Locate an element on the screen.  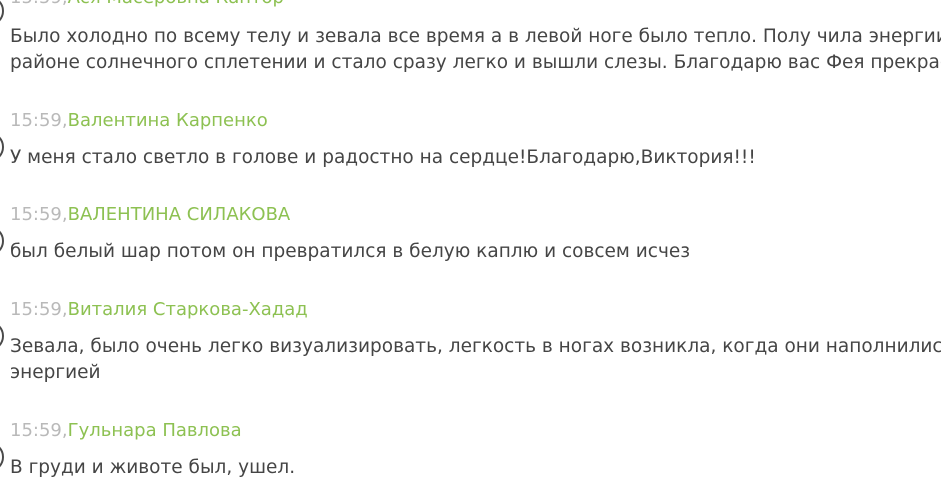
message-header: 15:59,Виталия Старкова-Хадад is located at coordinates (159, 310).